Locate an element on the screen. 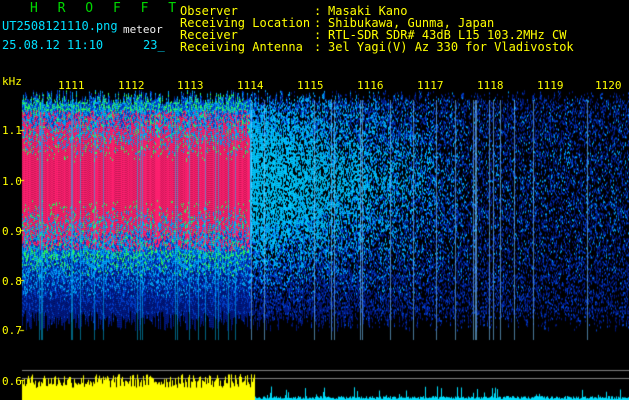 This screenshot has width=629, height=400. antenna-sep: : is located at coordinates (318, 47).